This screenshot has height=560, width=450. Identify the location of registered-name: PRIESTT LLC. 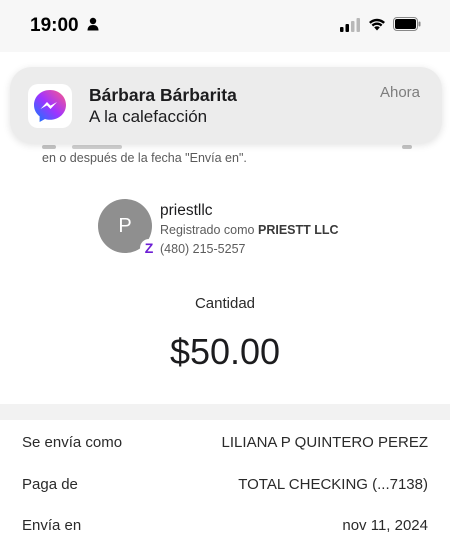
(298, 230).